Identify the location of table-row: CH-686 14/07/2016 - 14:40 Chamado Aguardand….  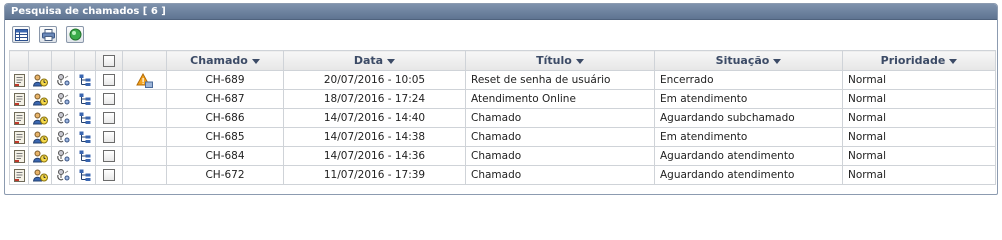
(502, 118).